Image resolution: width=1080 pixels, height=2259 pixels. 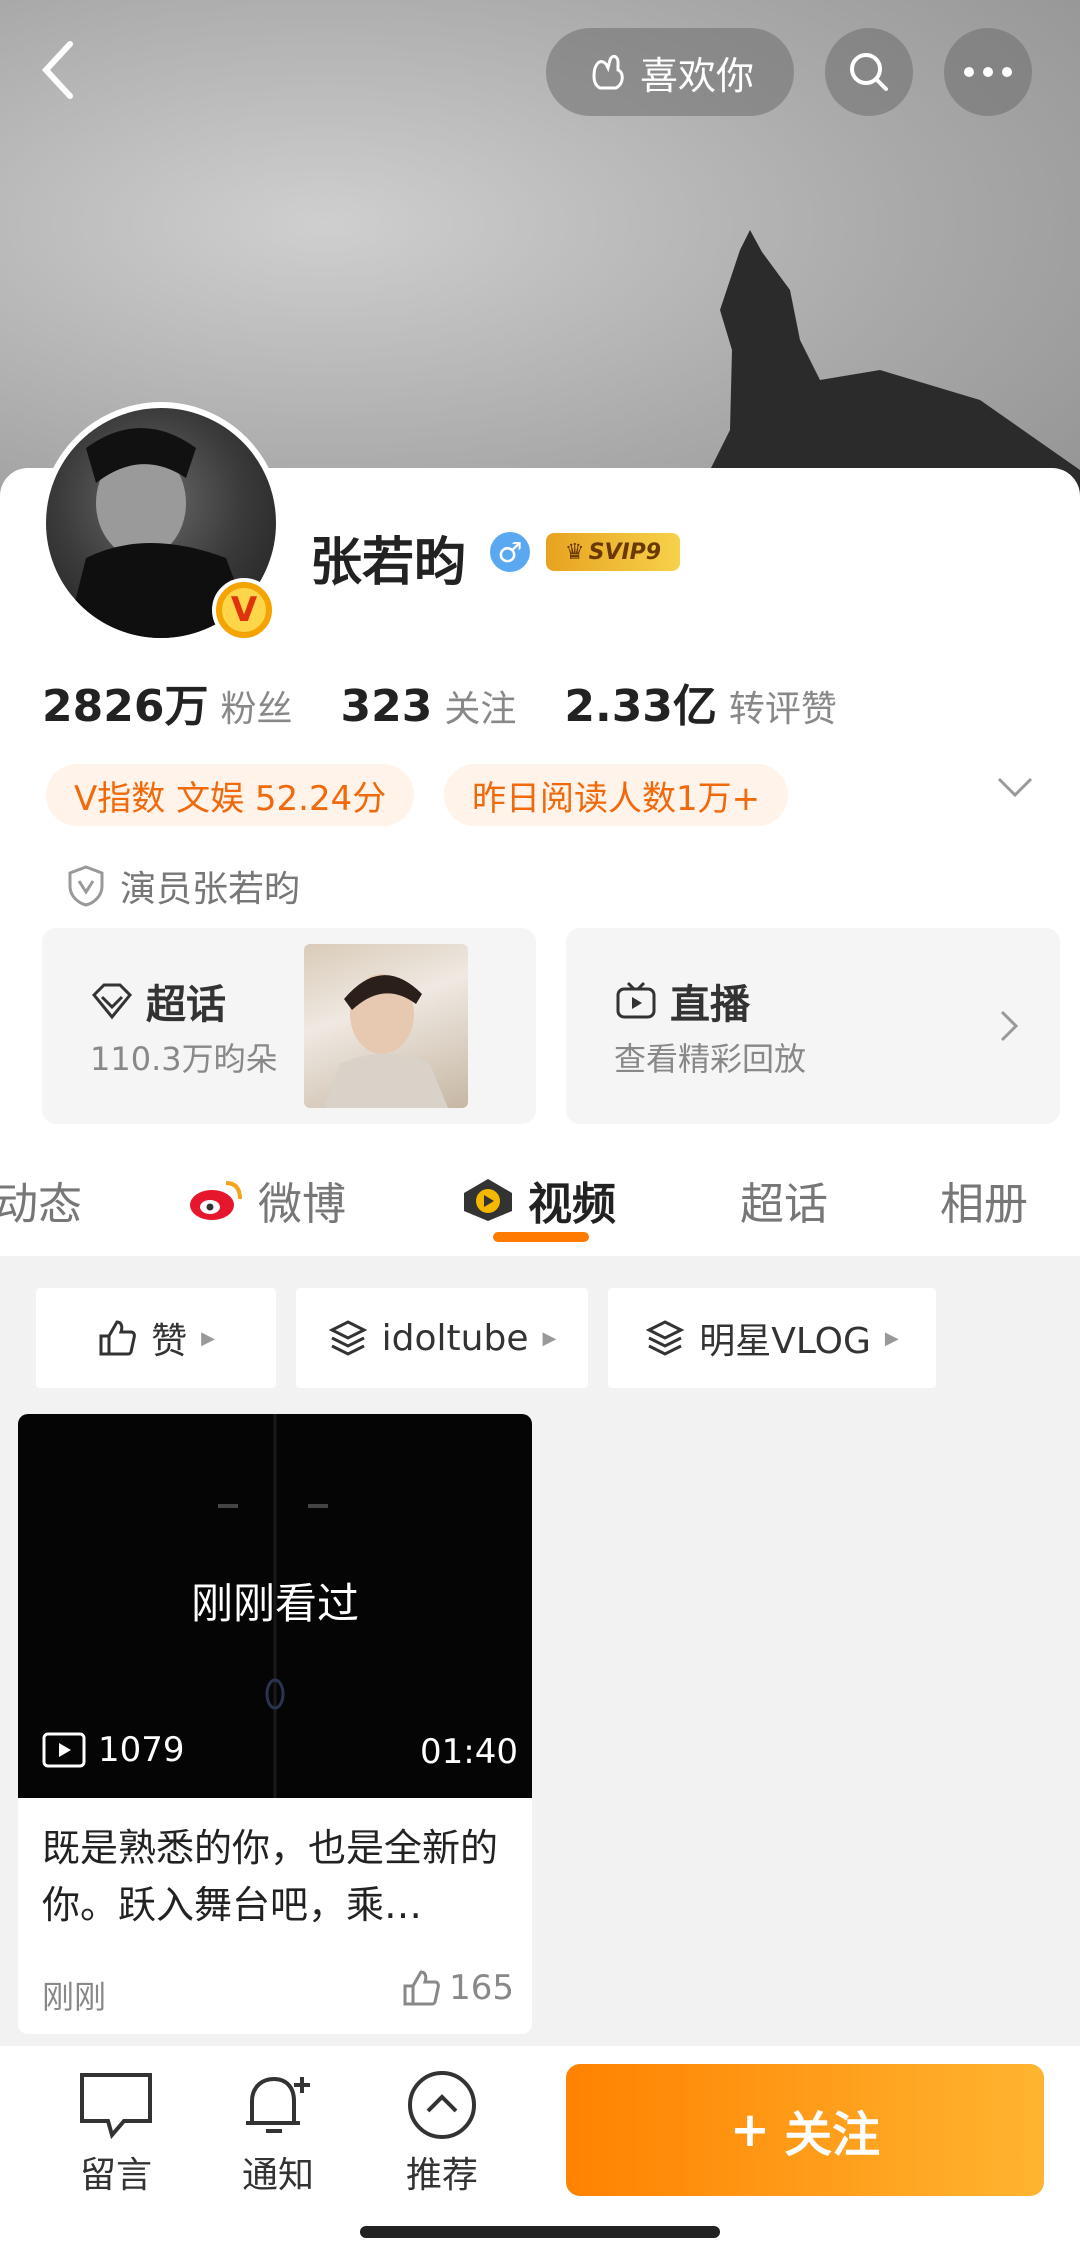 I want to click on following-label: 关注, so click(x=480, y=706).